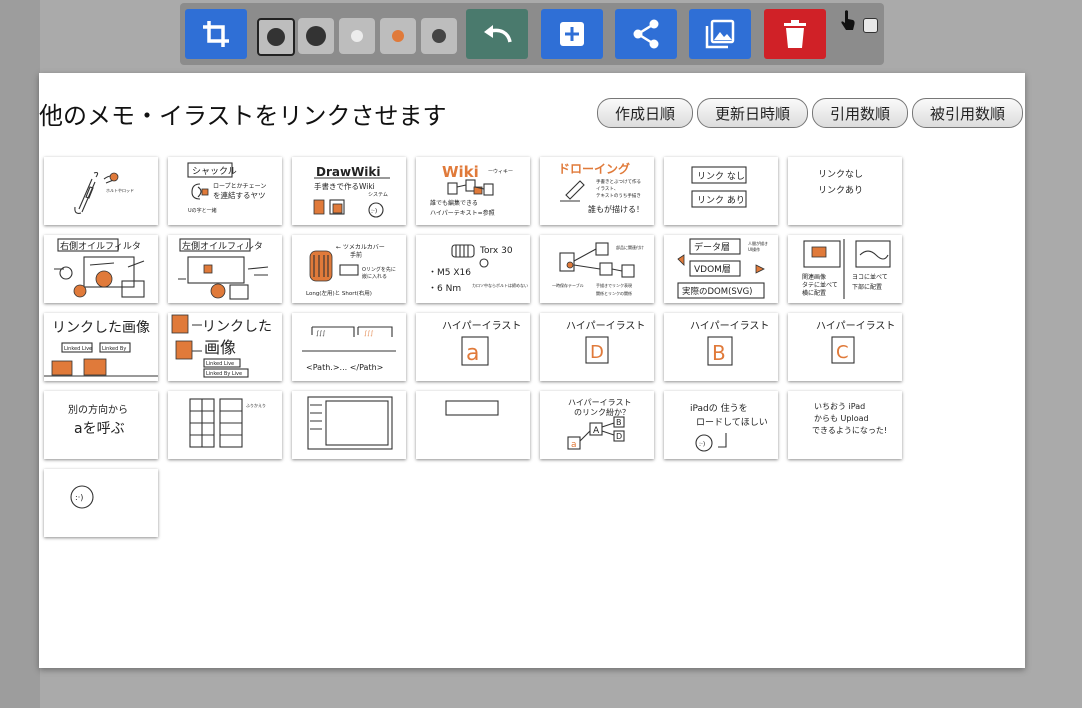 The image size is (1082, 708). What do you see at coordinates (848, 20) in the screenshot?
I see `hand-pointer-icon` at bounding box center [848, 20].